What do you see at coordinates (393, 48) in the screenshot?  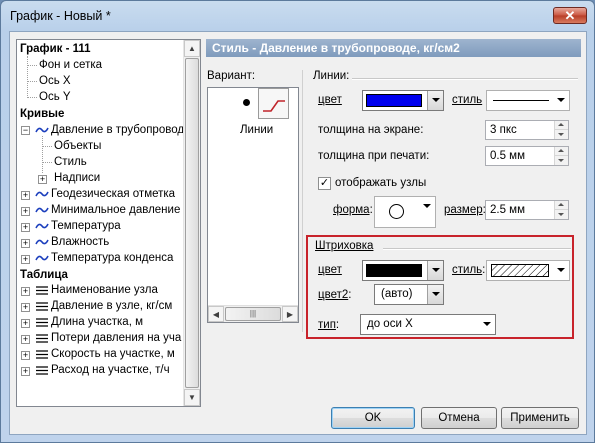 I see `panel-title: Стиль - Давление в трубопроводе, кг/см2` at bounding box center [393, 48].